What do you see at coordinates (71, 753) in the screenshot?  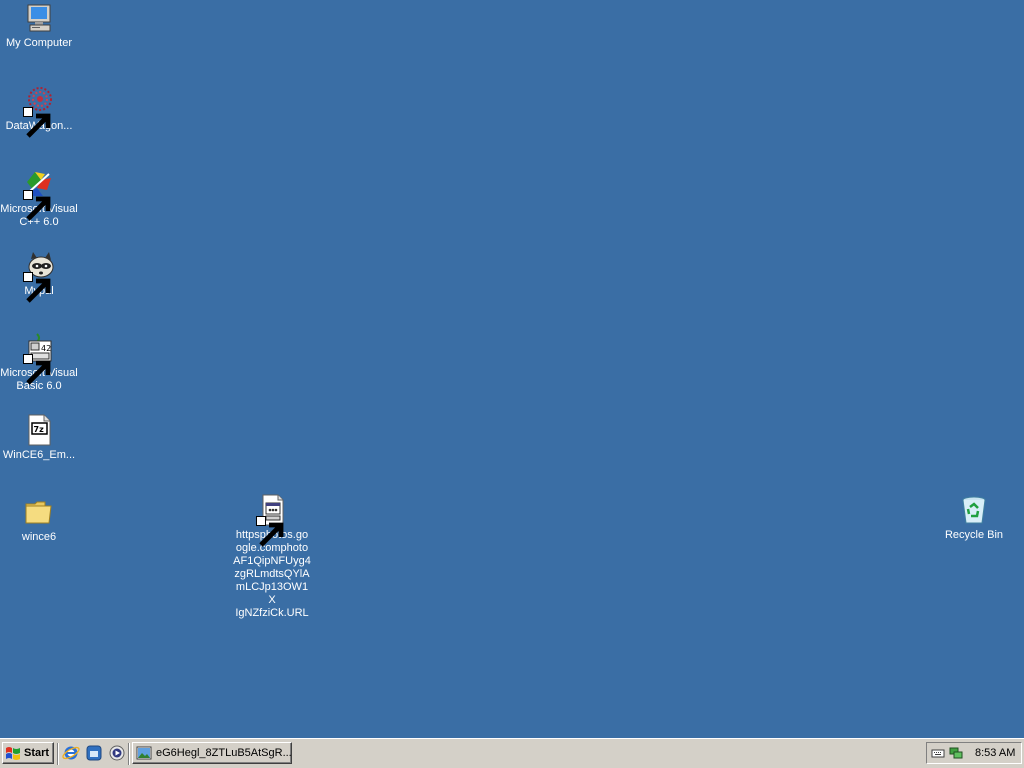 I see `internet-explorer-icon` at bounding box center [71, 753].